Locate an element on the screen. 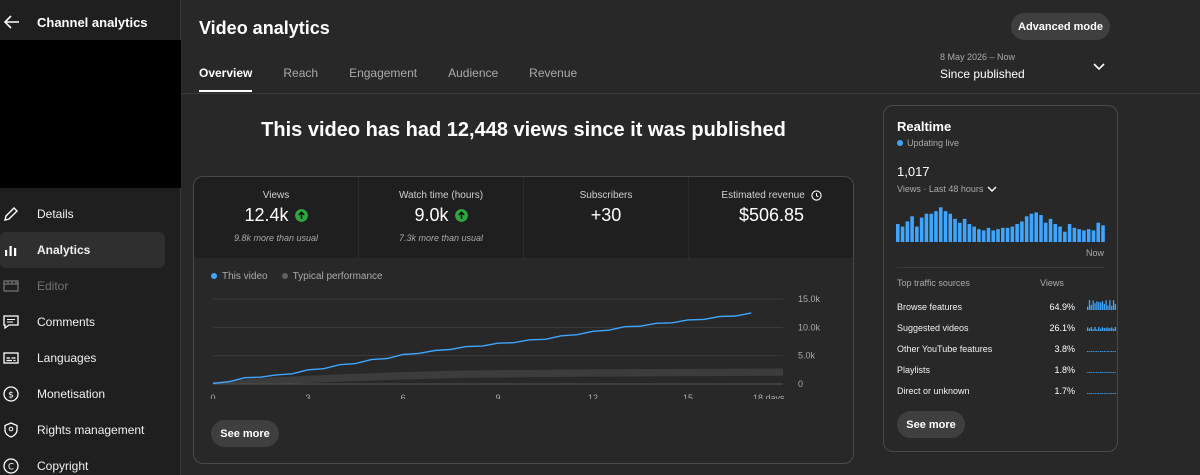  date-range-dates: 8 May 2026 – Now is located at coordinates (978, 57).